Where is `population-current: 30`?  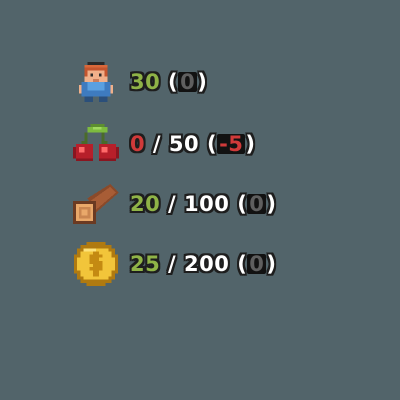 population-current: 30 is located at coordinates (145, 82).